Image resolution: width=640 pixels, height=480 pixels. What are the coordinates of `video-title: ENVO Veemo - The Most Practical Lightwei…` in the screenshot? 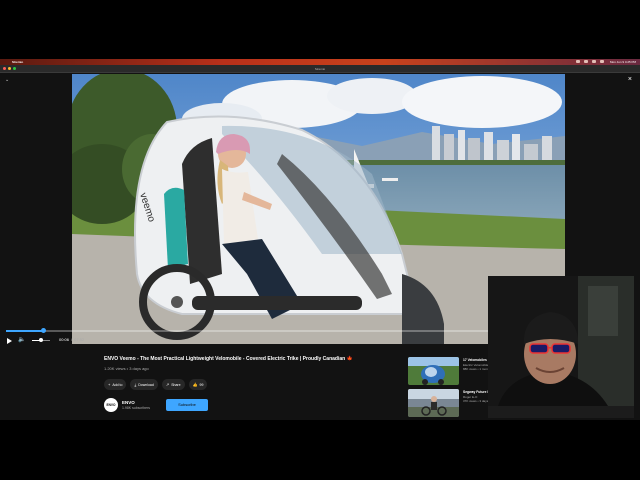 It's located at (228, 359).